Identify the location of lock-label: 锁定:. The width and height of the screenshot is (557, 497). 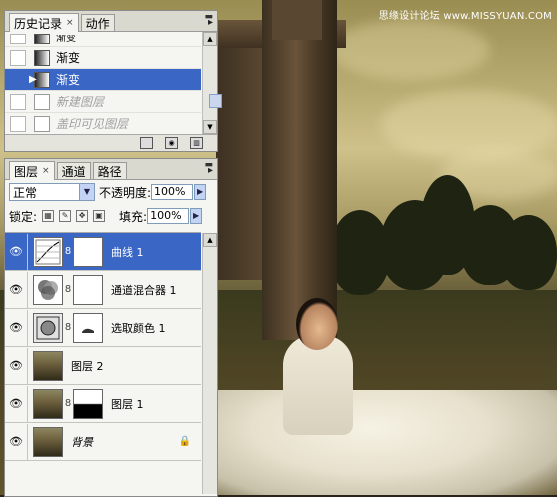
(23, 216).